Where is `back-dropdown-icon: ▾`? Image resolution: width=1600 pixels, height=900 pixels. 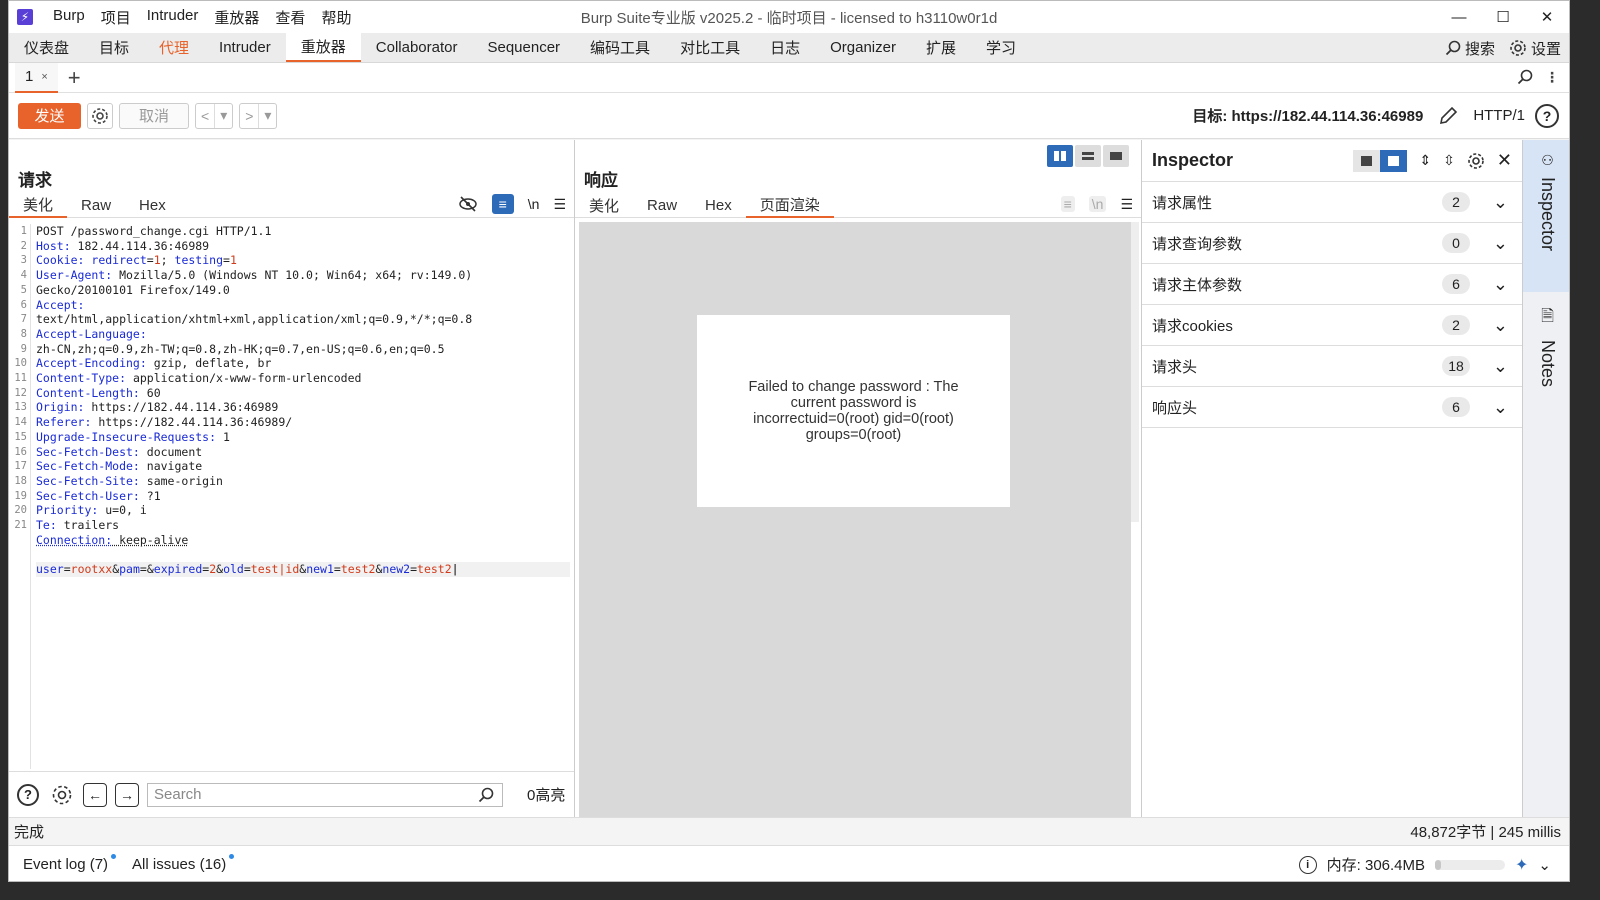 back-dropdown-icon: ▾ is located at coordinates (223, 115).